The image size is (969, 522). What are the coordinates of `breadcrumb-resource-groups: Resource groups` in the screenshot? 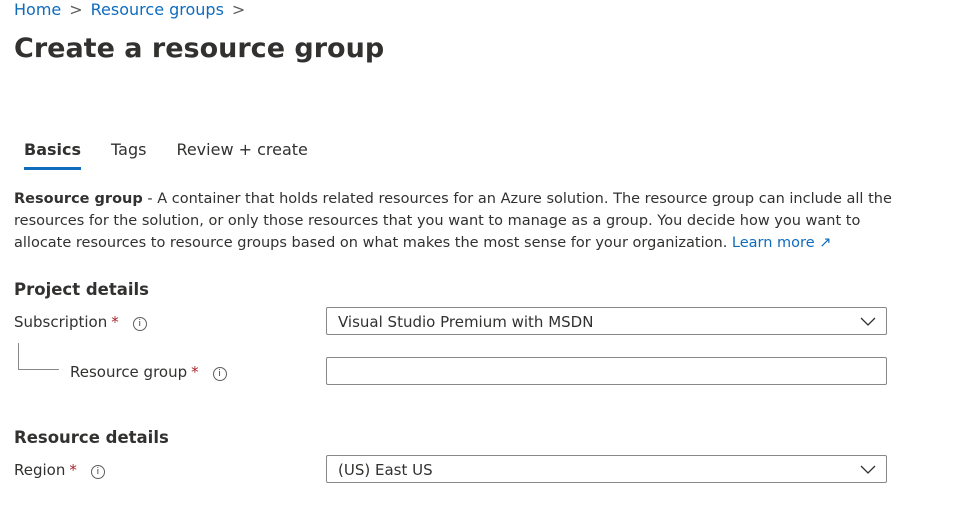 It's located at (157, 9).